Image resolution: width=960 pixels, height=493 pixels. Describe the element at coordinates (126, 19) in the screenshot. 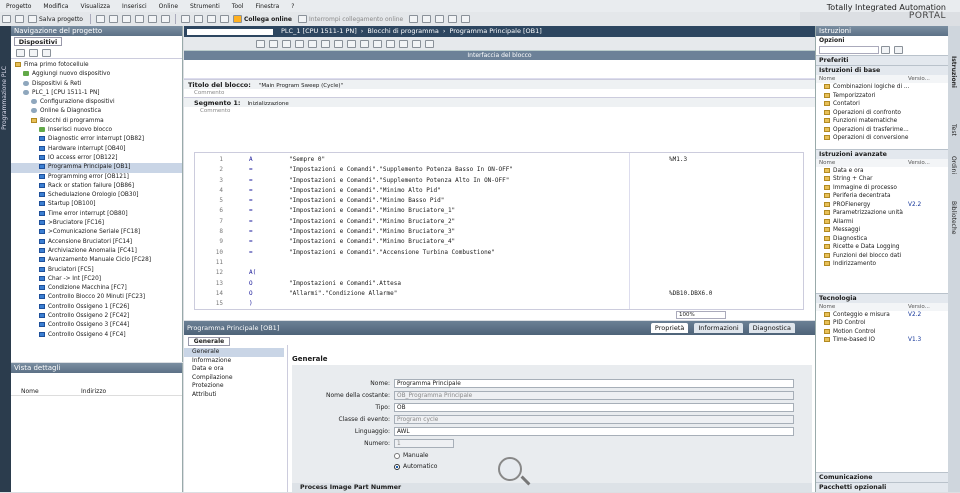

I see `paste-icon` at that location.